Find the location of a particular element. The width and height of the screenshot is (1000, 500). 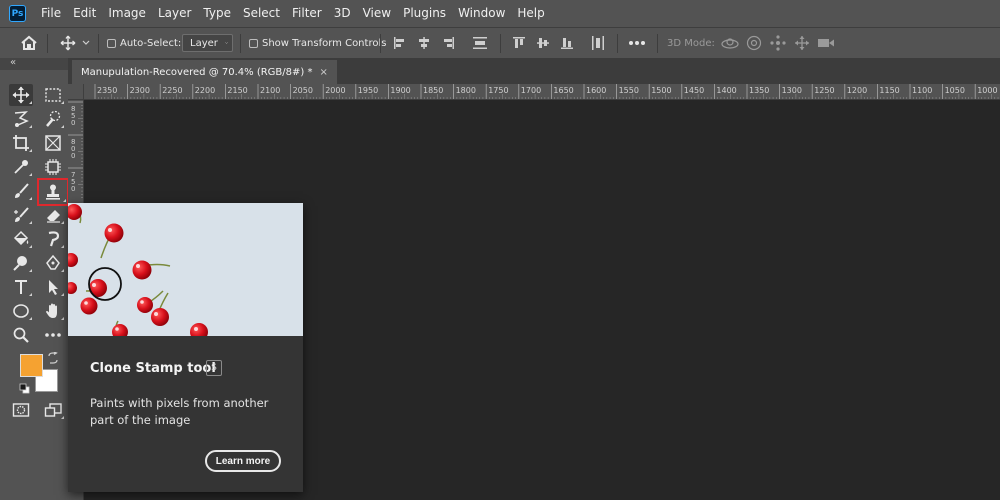

align-vertical-centers-button is located at coordinates (543, 43).